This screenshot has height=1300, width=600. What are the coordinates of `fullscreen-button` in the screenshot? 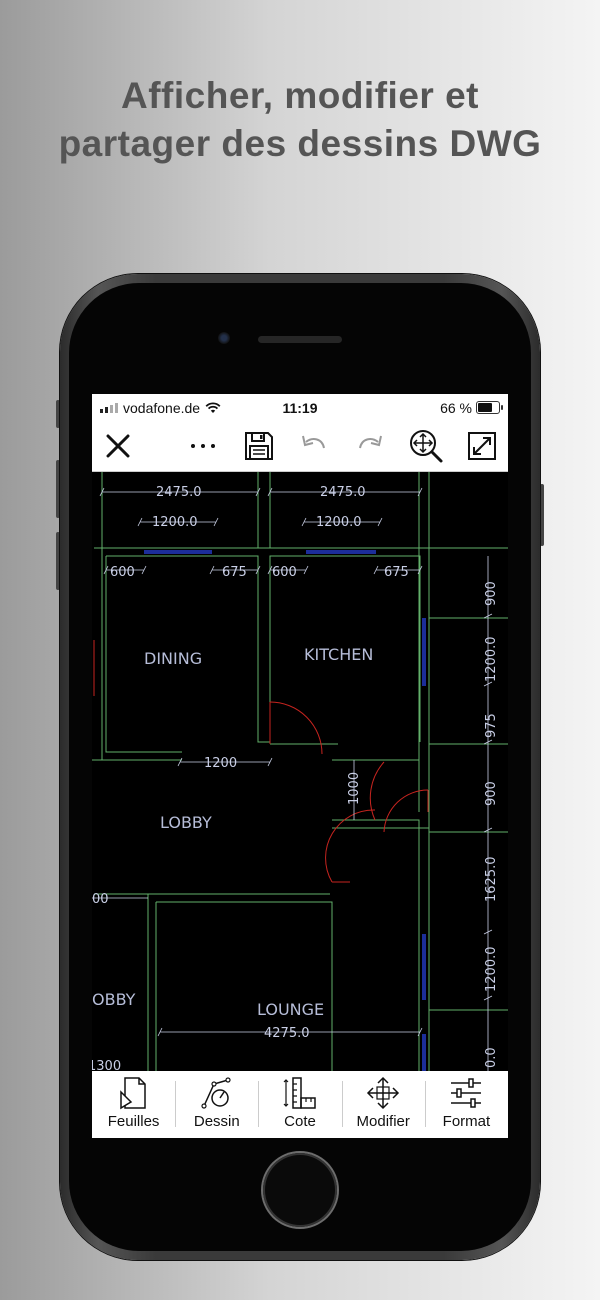 It's located at (482, 446).